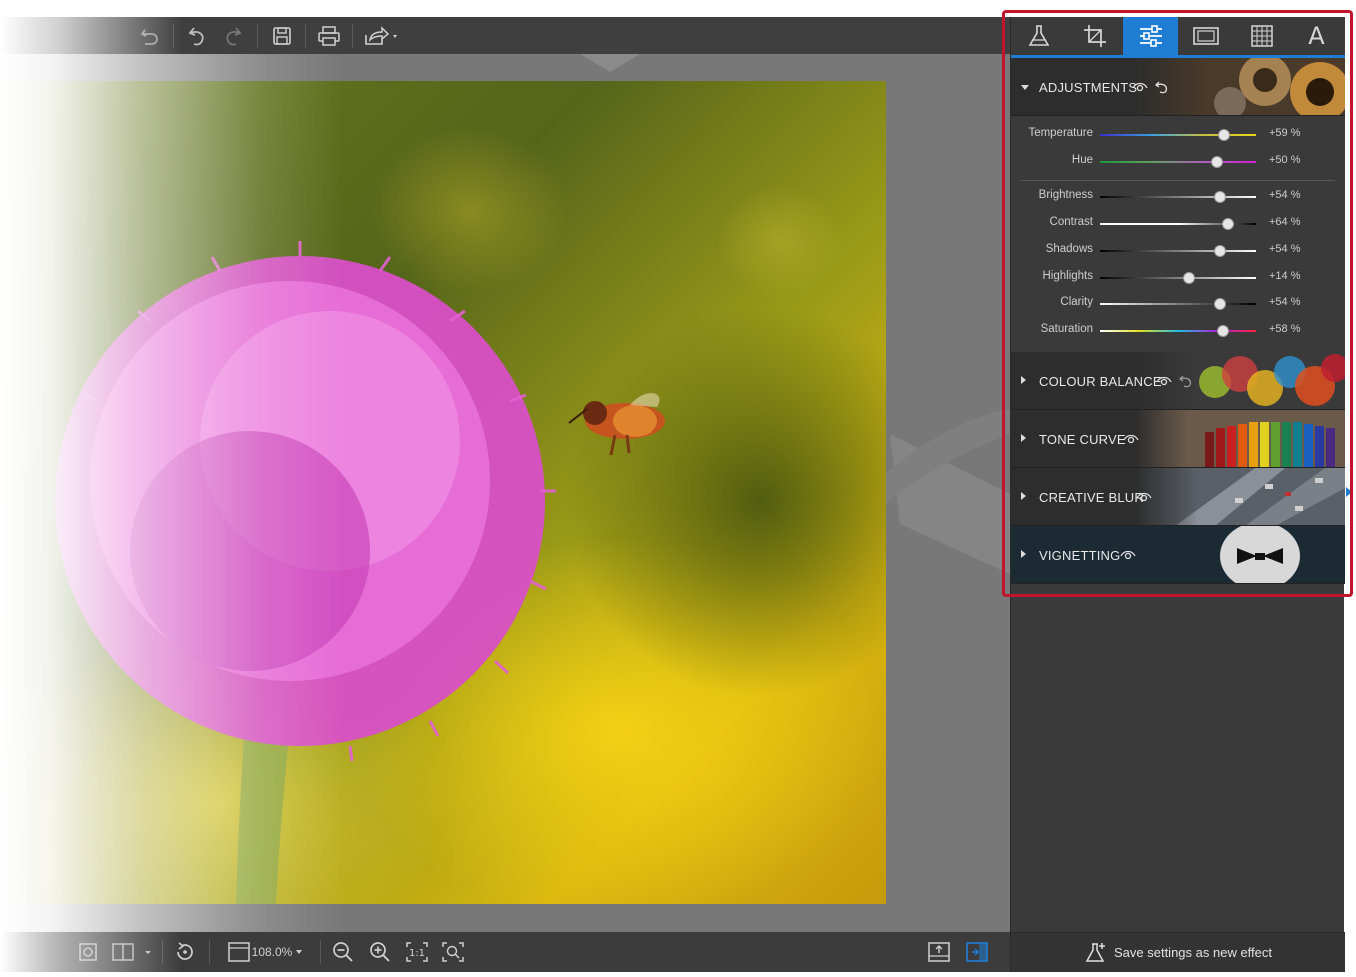  Describe the element at coordinates (1095, 952) in the screenshot. I see `flask-plus-icon` at that location.